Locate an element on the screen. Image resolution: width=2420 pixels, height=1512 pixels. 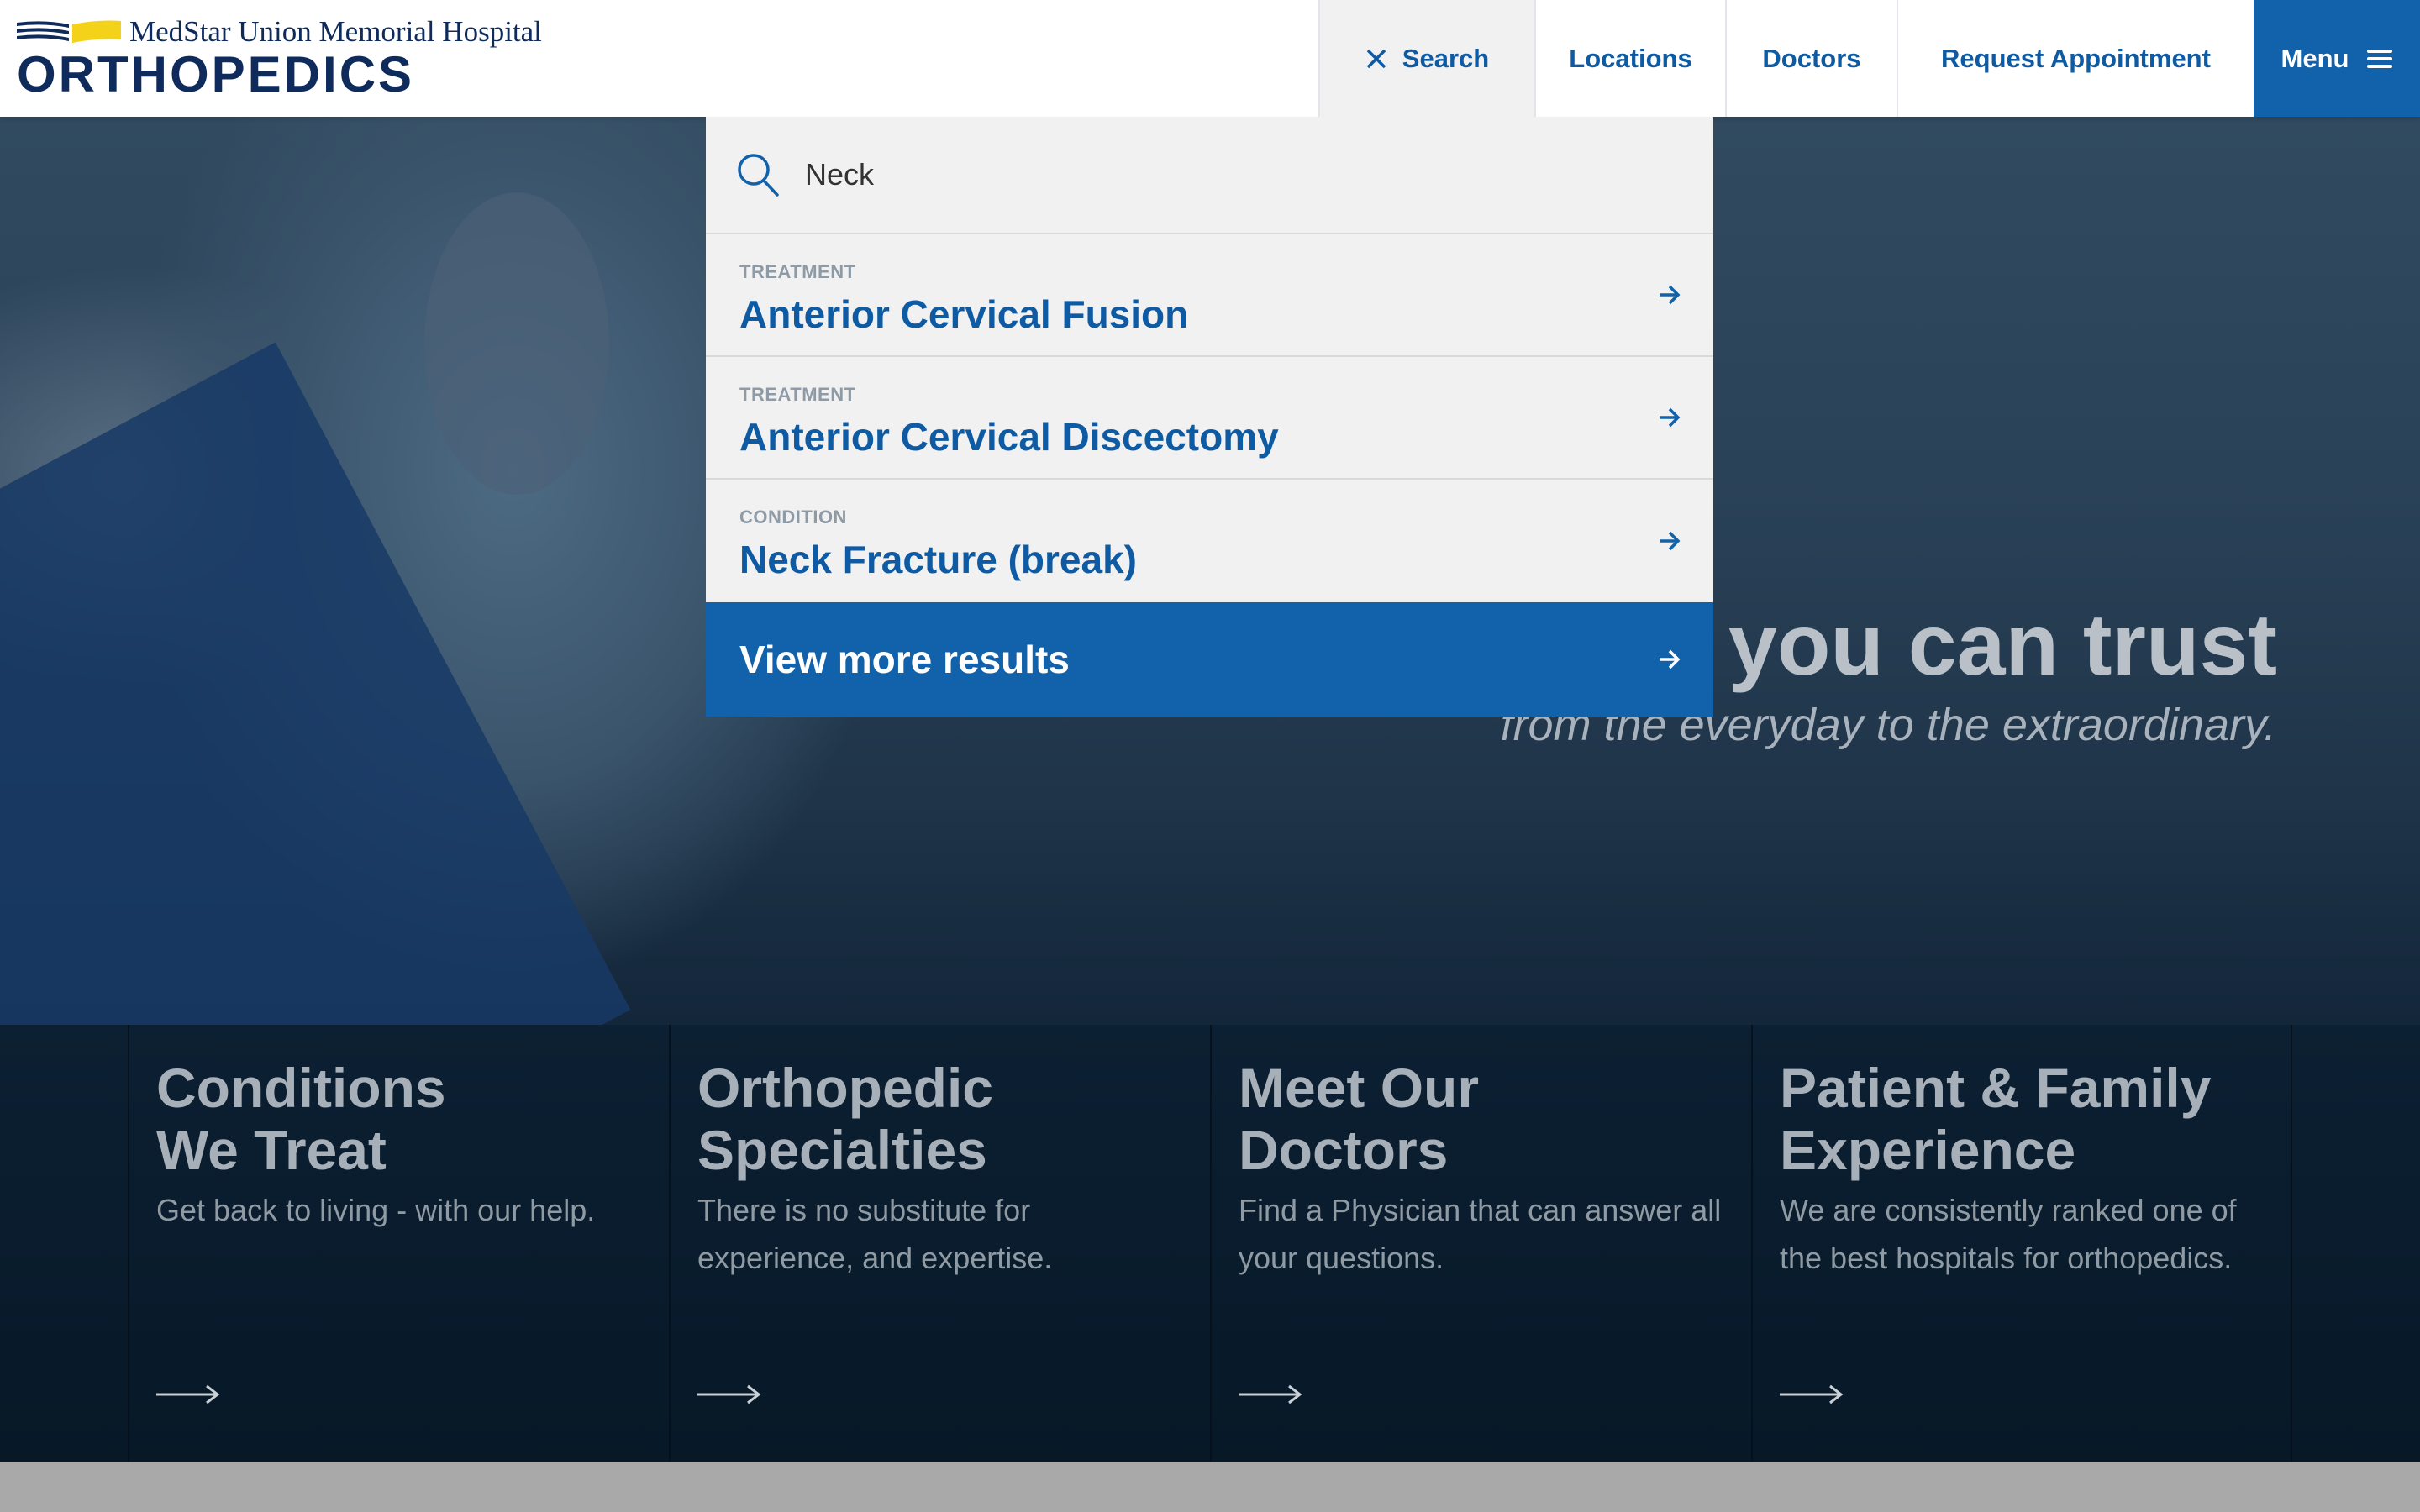
result-category: CONDITION is located at coordinates (793, 517).